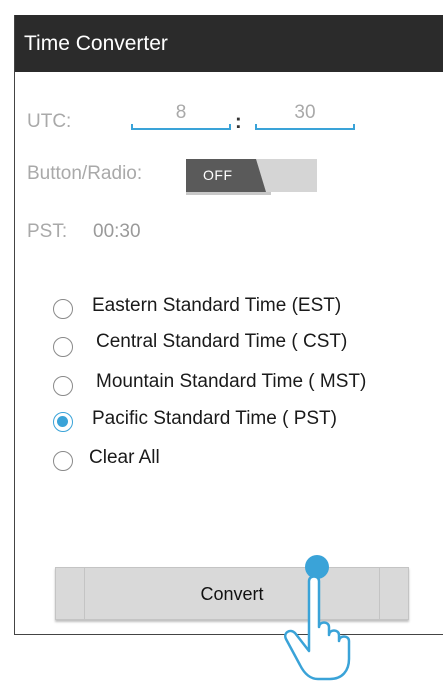  I want to click on radio-label: Eastern Standard Time (EST), so click(217, 305).